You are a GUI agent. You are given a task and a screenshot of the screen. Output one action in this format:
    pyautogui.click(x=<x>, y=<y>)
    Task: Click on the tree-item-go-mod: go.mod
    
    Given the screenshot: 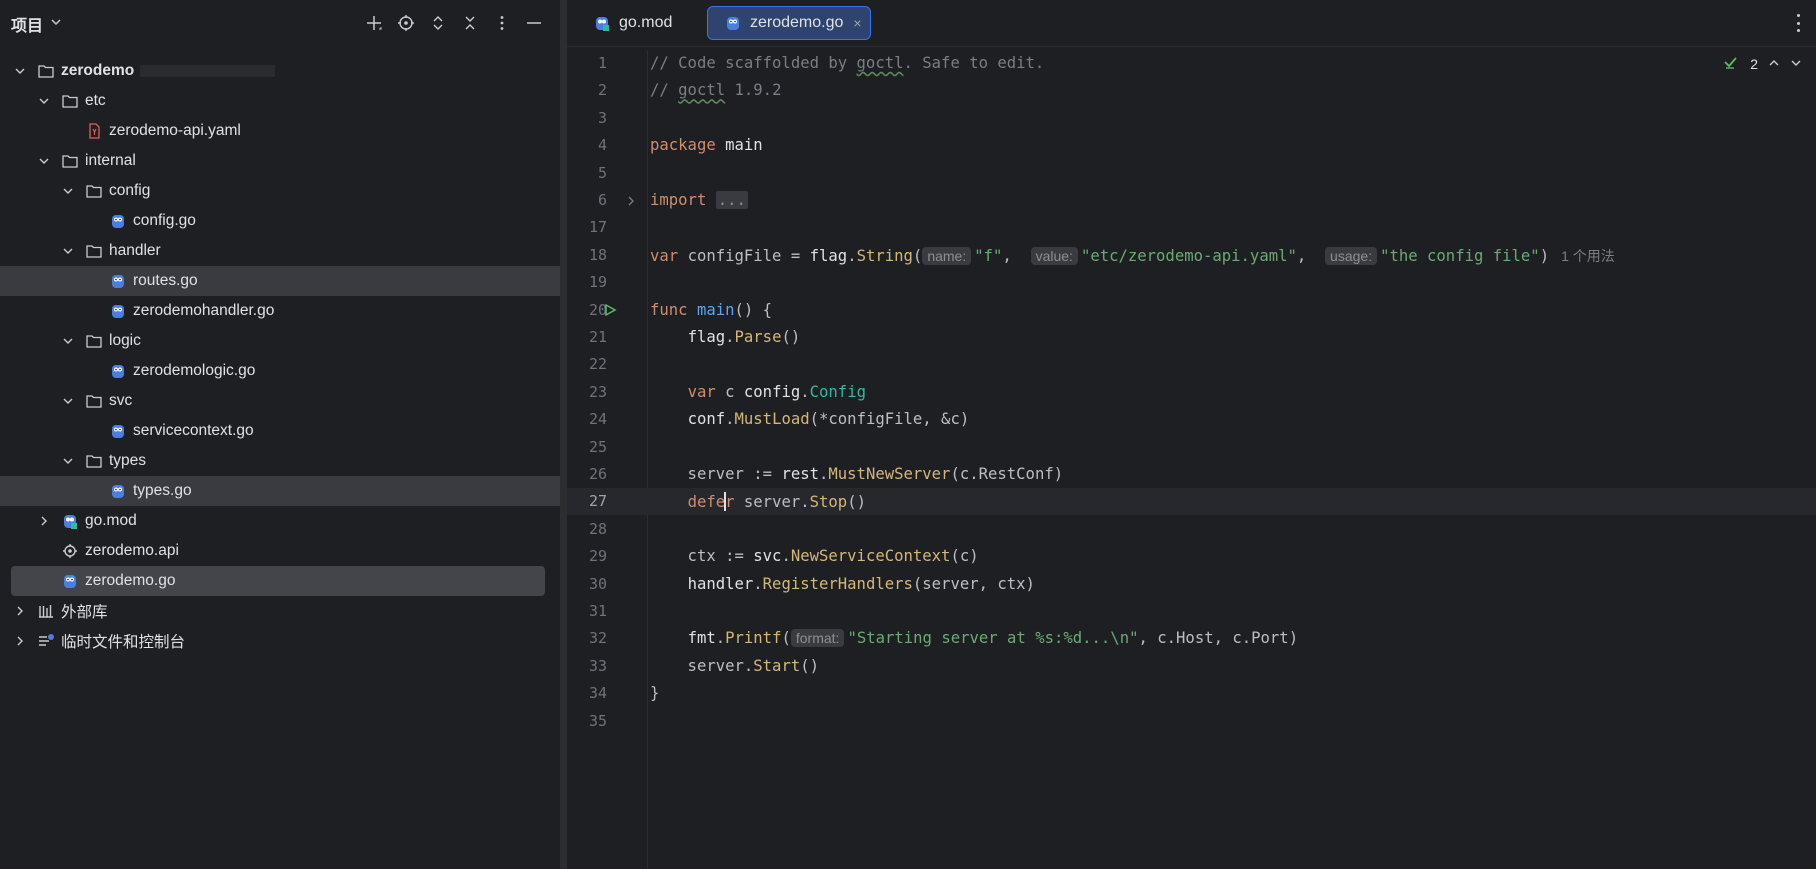 What is the action you would take?
    pyautogui.click(x=280, y=521)
    